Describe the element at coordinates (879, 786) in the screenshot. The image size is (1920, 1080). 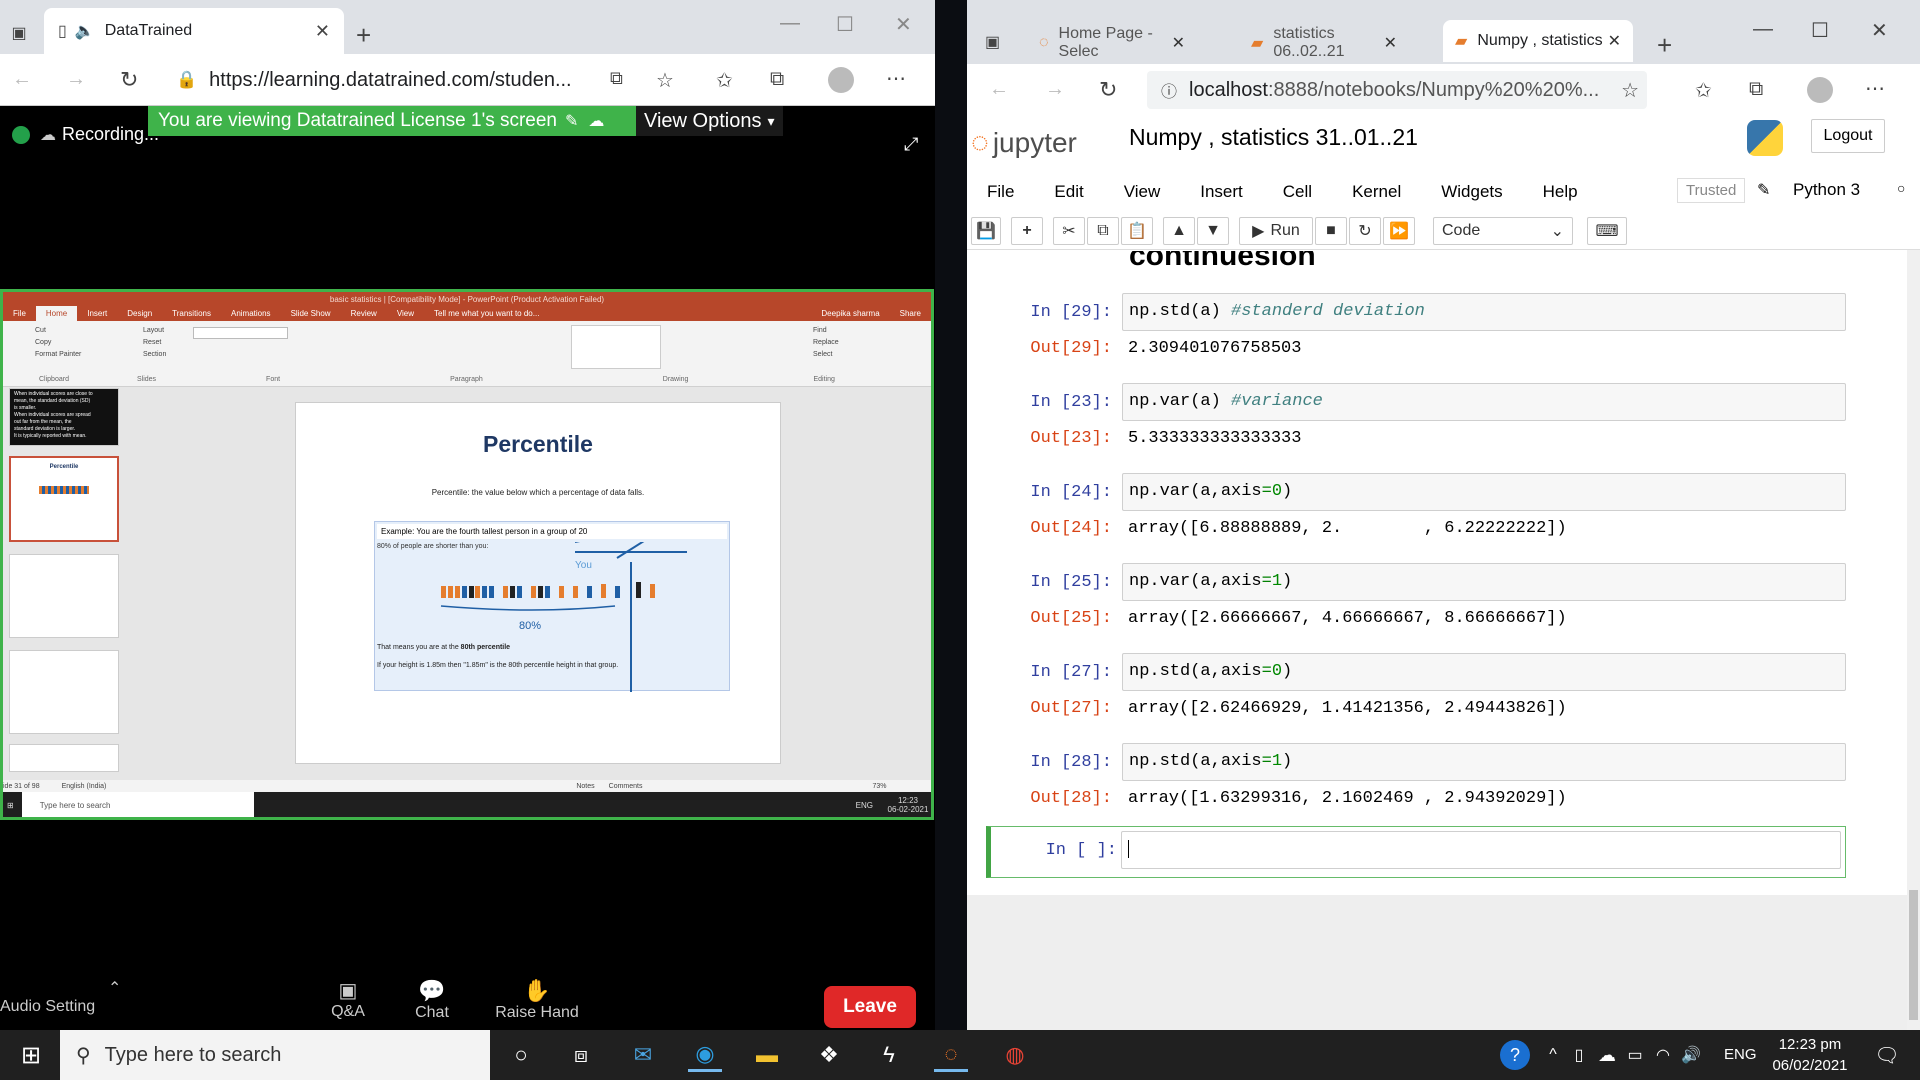
I see `status-zoom: 73%` at that location.